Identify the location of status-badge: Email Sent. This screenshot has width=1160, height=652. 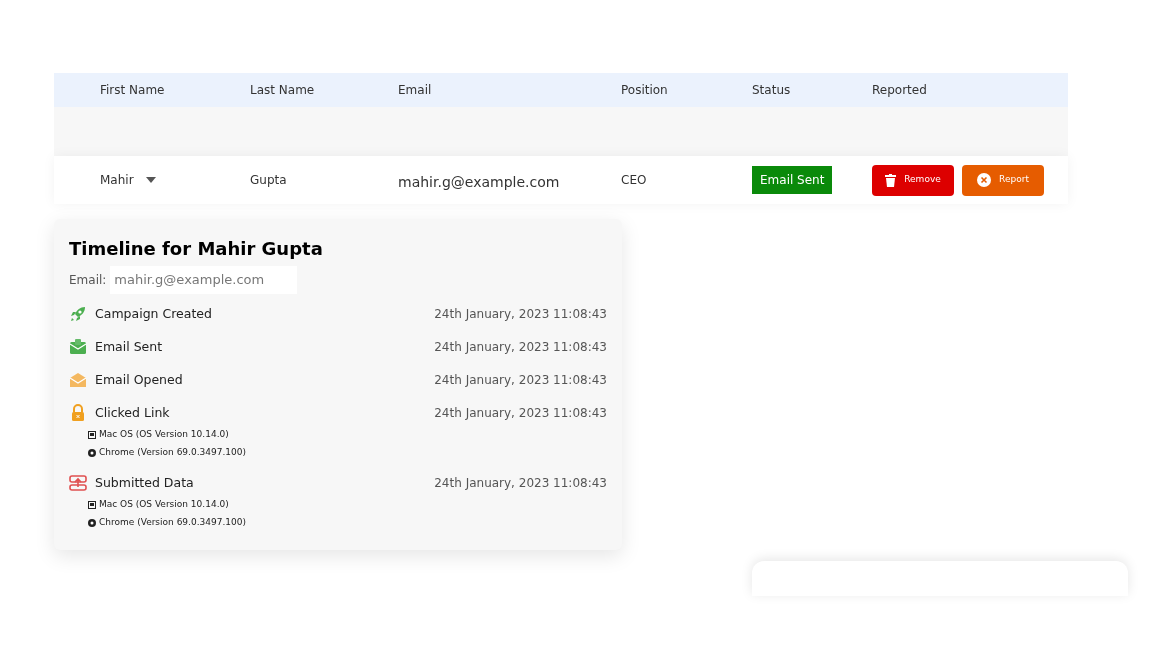
(792, 180).